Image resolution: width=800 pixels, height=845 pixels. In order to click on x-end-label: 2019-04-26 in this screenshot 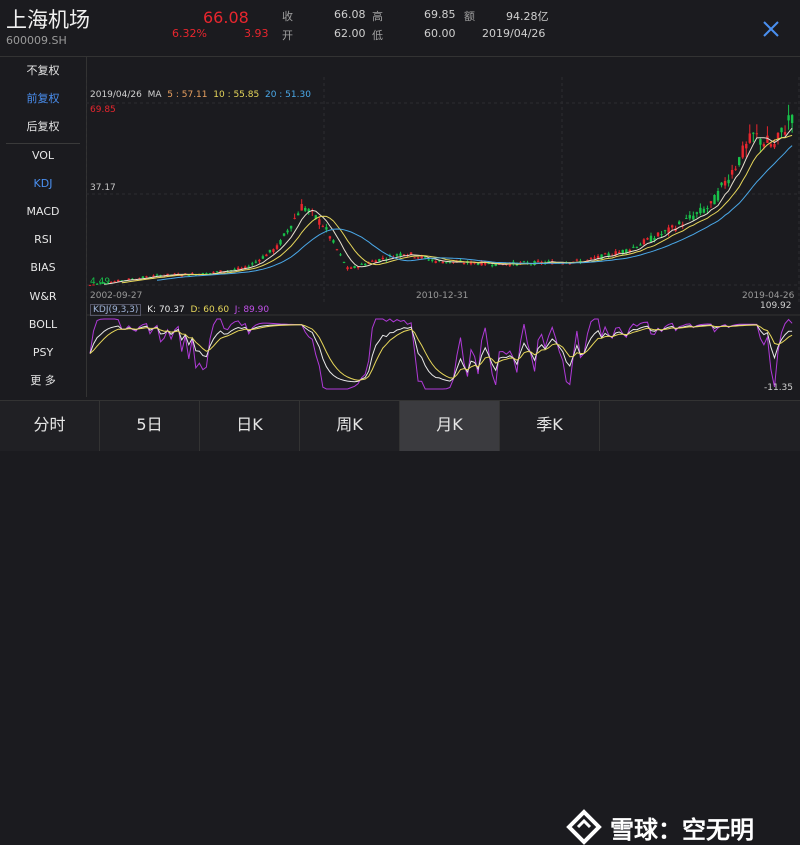, I will do `click(768, 296)`.